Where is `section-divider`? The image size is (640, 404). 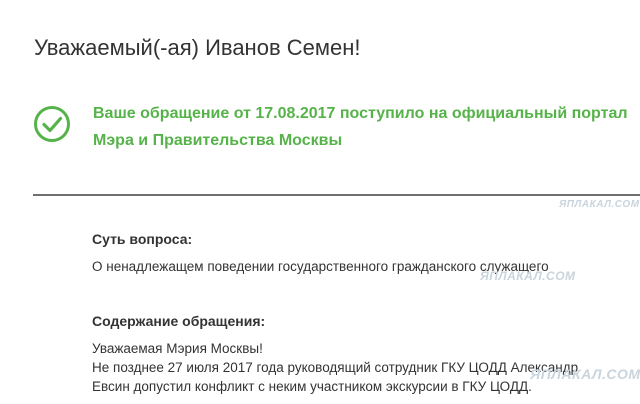 section-divider is located at coordinates (336, 195).